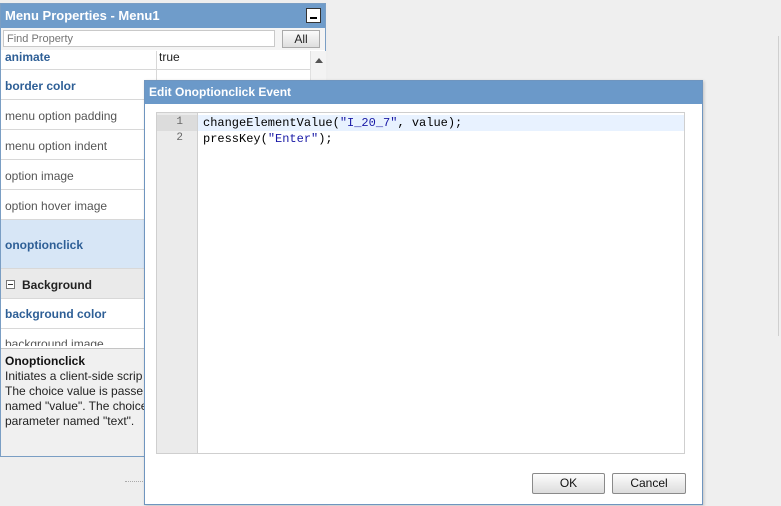  What do you see at coordinates (235, 139) in the screenshot?
I see `code-token: pressKey(` at bounding box center [235, 139].